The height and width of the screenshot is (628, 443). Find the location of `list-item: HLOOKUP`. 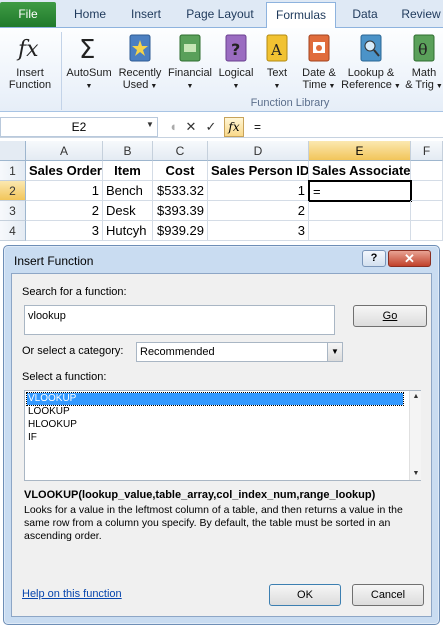

list-item: HLOOKUP is located at coordinates (215, 425).